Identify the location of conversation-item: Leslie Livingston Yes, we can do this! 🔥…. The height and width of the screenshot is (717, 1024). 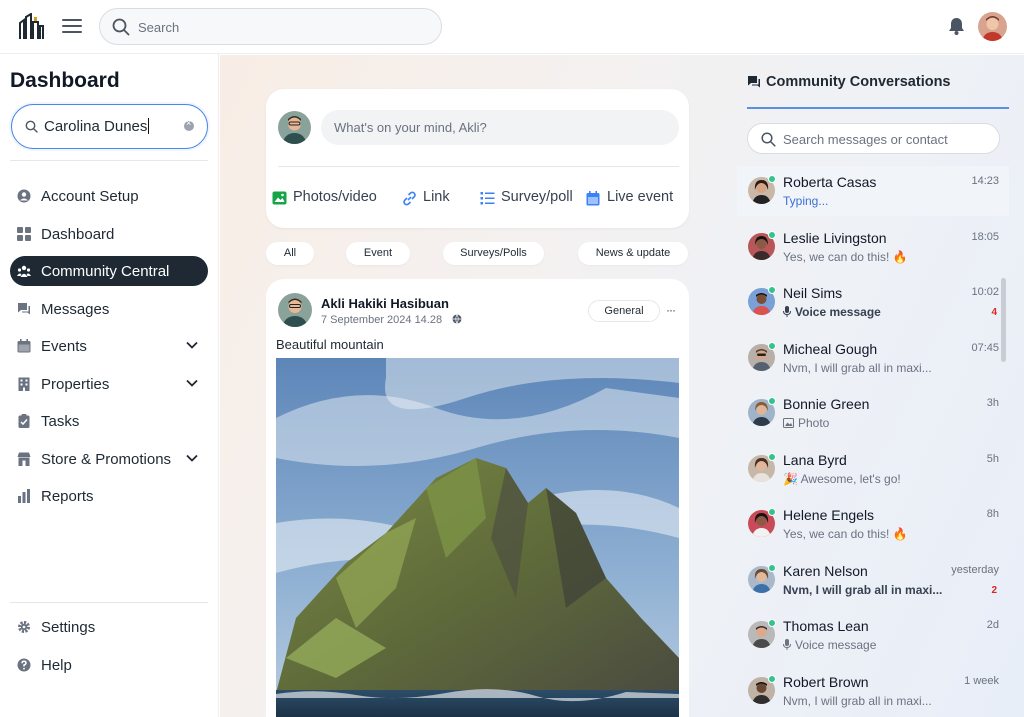
(873, 247).